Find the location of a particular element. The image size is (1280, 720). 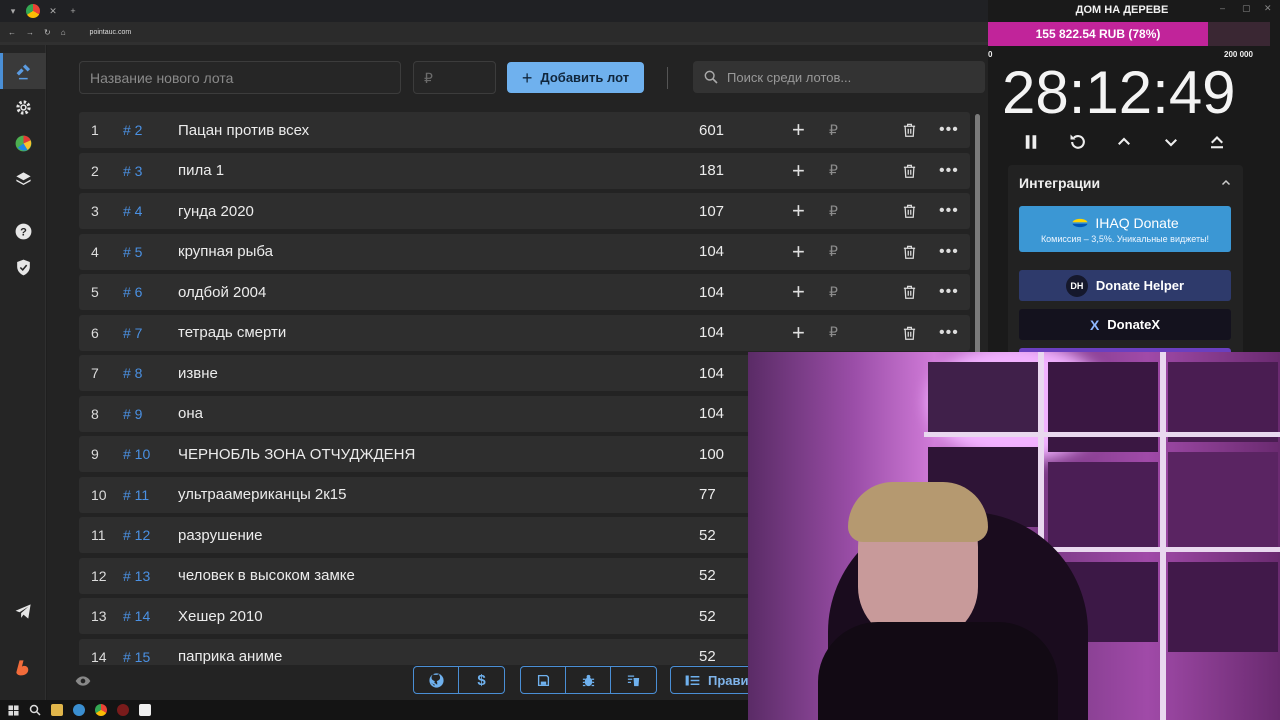

lot-row: 5 # 6 олдбой 2004 104 + ₽ ••• is located at coordinates (524, 292).